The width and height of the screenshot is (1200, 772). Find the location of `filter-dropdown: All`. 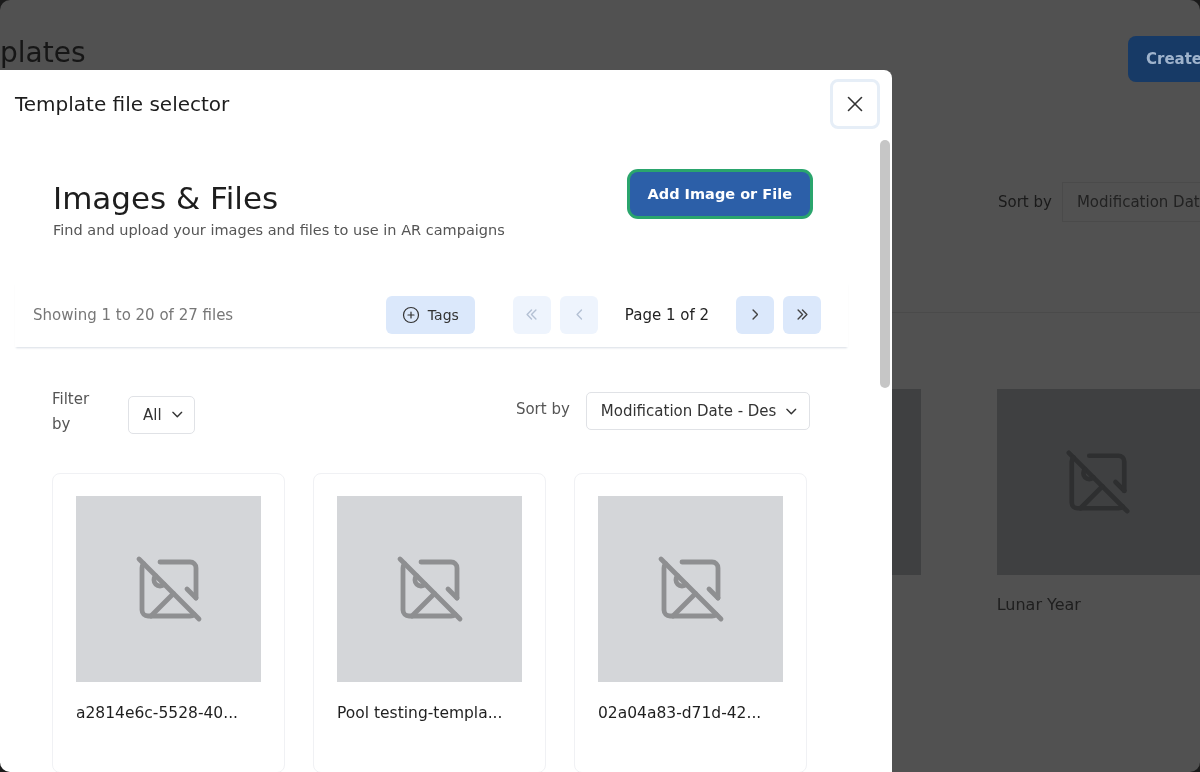

filter-dropdown: All is located at coordinates (162, 414).